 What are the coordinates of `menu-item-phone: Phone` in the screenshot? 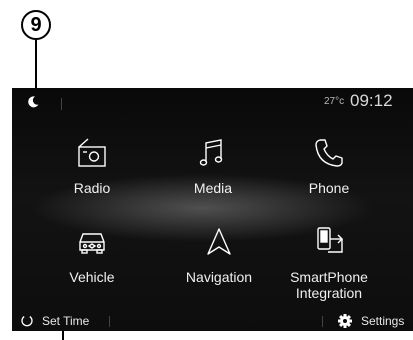 It's located at (329, 166).